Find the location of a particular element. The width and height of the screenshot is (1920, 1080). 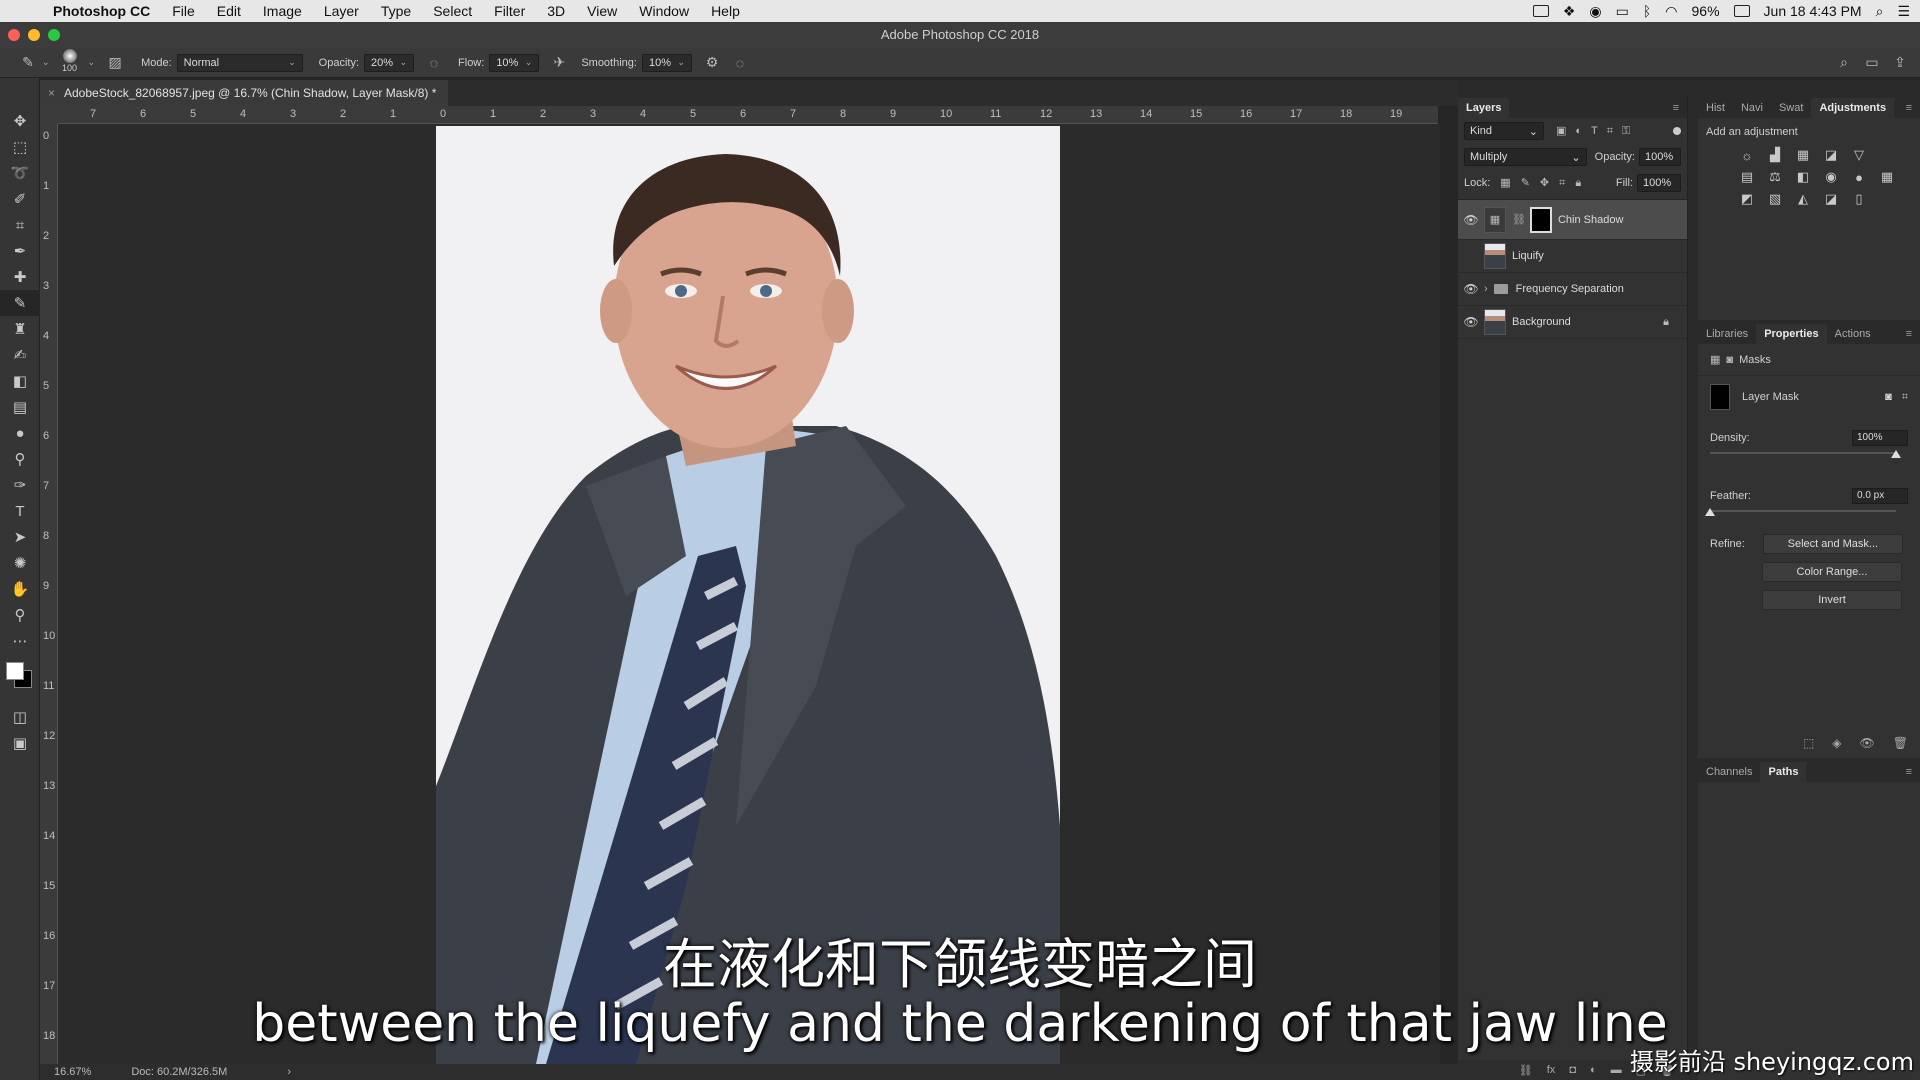

lasso-tool-icon: ➰ is located at coordinates (20, 173).